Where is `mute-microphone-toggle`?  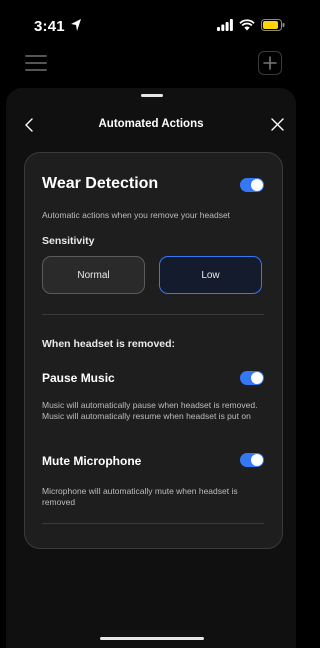 mute-microphone-toggle is located at coordinates (252, 460).